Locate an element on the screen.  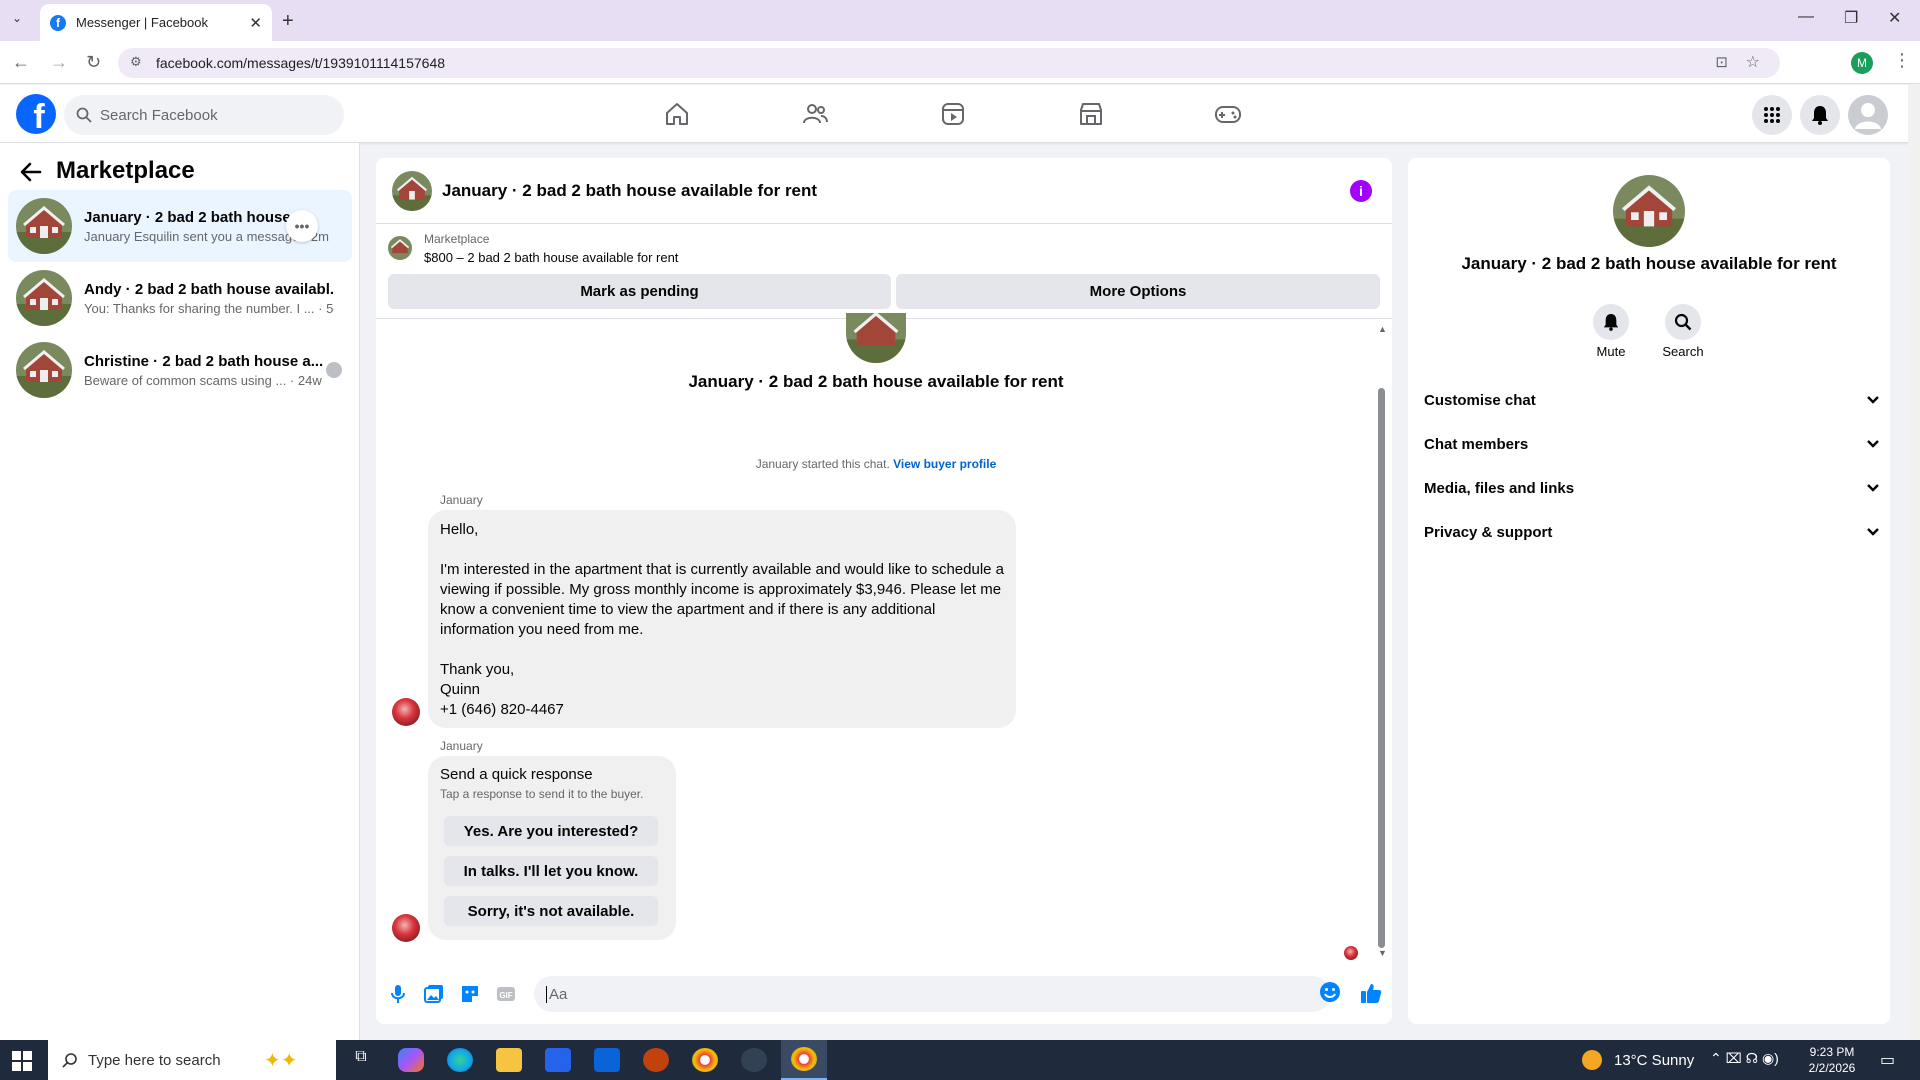
message-line: Quinn is located at coordinates (460, 689).